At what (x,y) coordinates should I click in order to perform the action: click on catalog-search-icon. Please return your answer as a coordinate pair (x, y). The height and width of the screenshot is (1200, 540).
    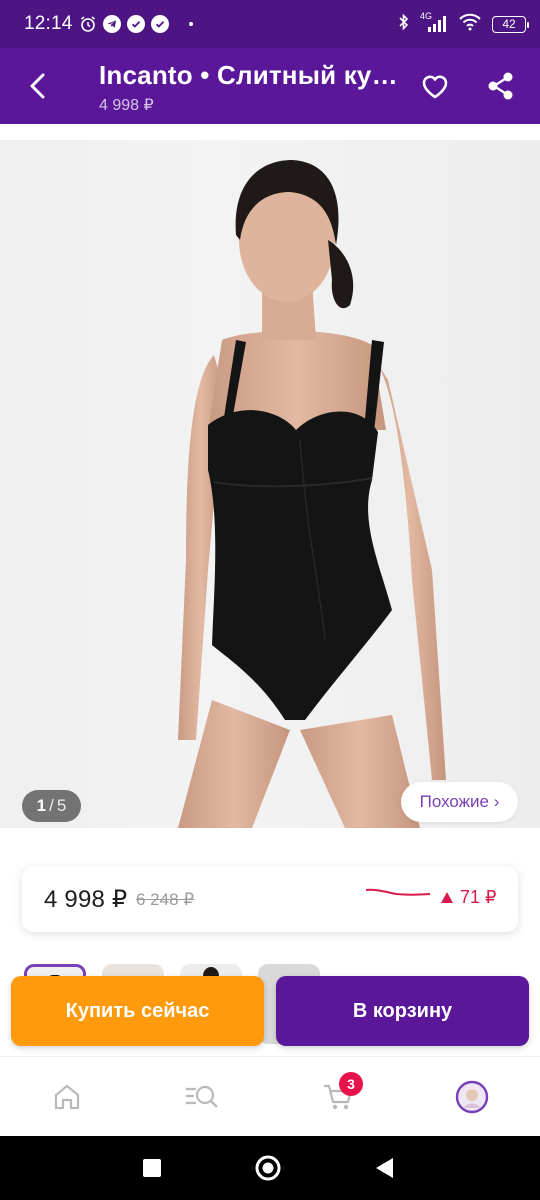
    Looking at the image, I should click on (202, 1096).